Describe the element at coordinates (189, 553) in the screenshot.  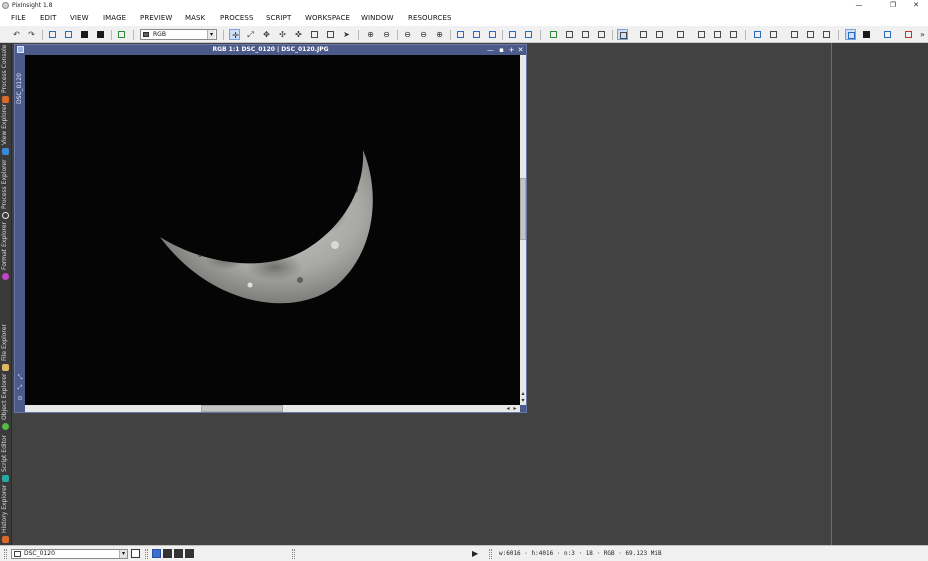
I see `color-space-blue-icon` at that location.